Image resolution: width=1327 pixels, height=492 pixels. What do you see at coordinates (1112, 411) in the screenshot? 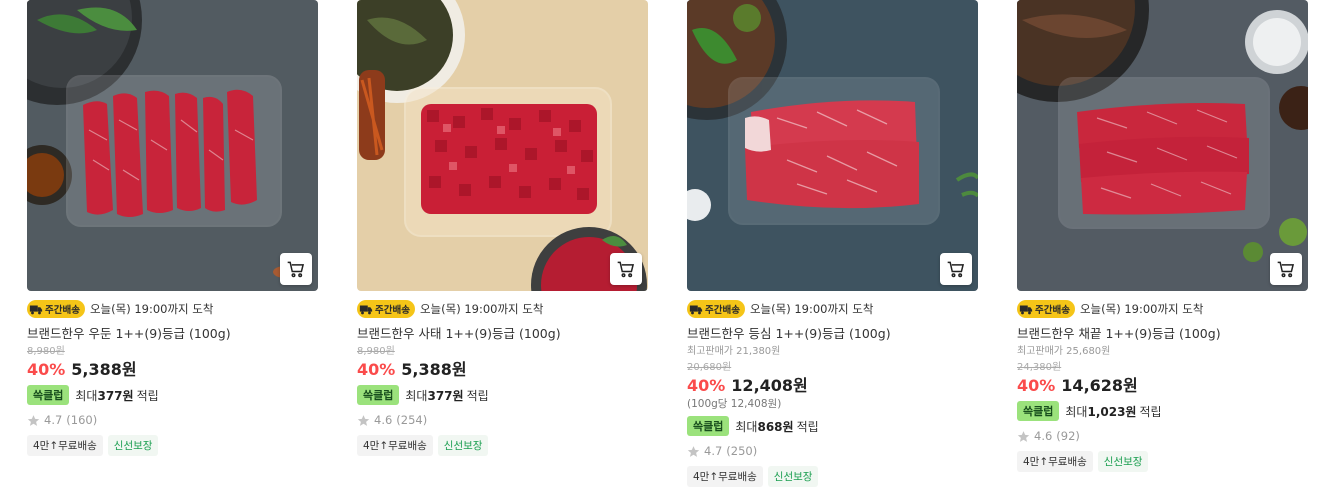
I see `points-amount: 1,023원` at bounding box center [1112, 411].